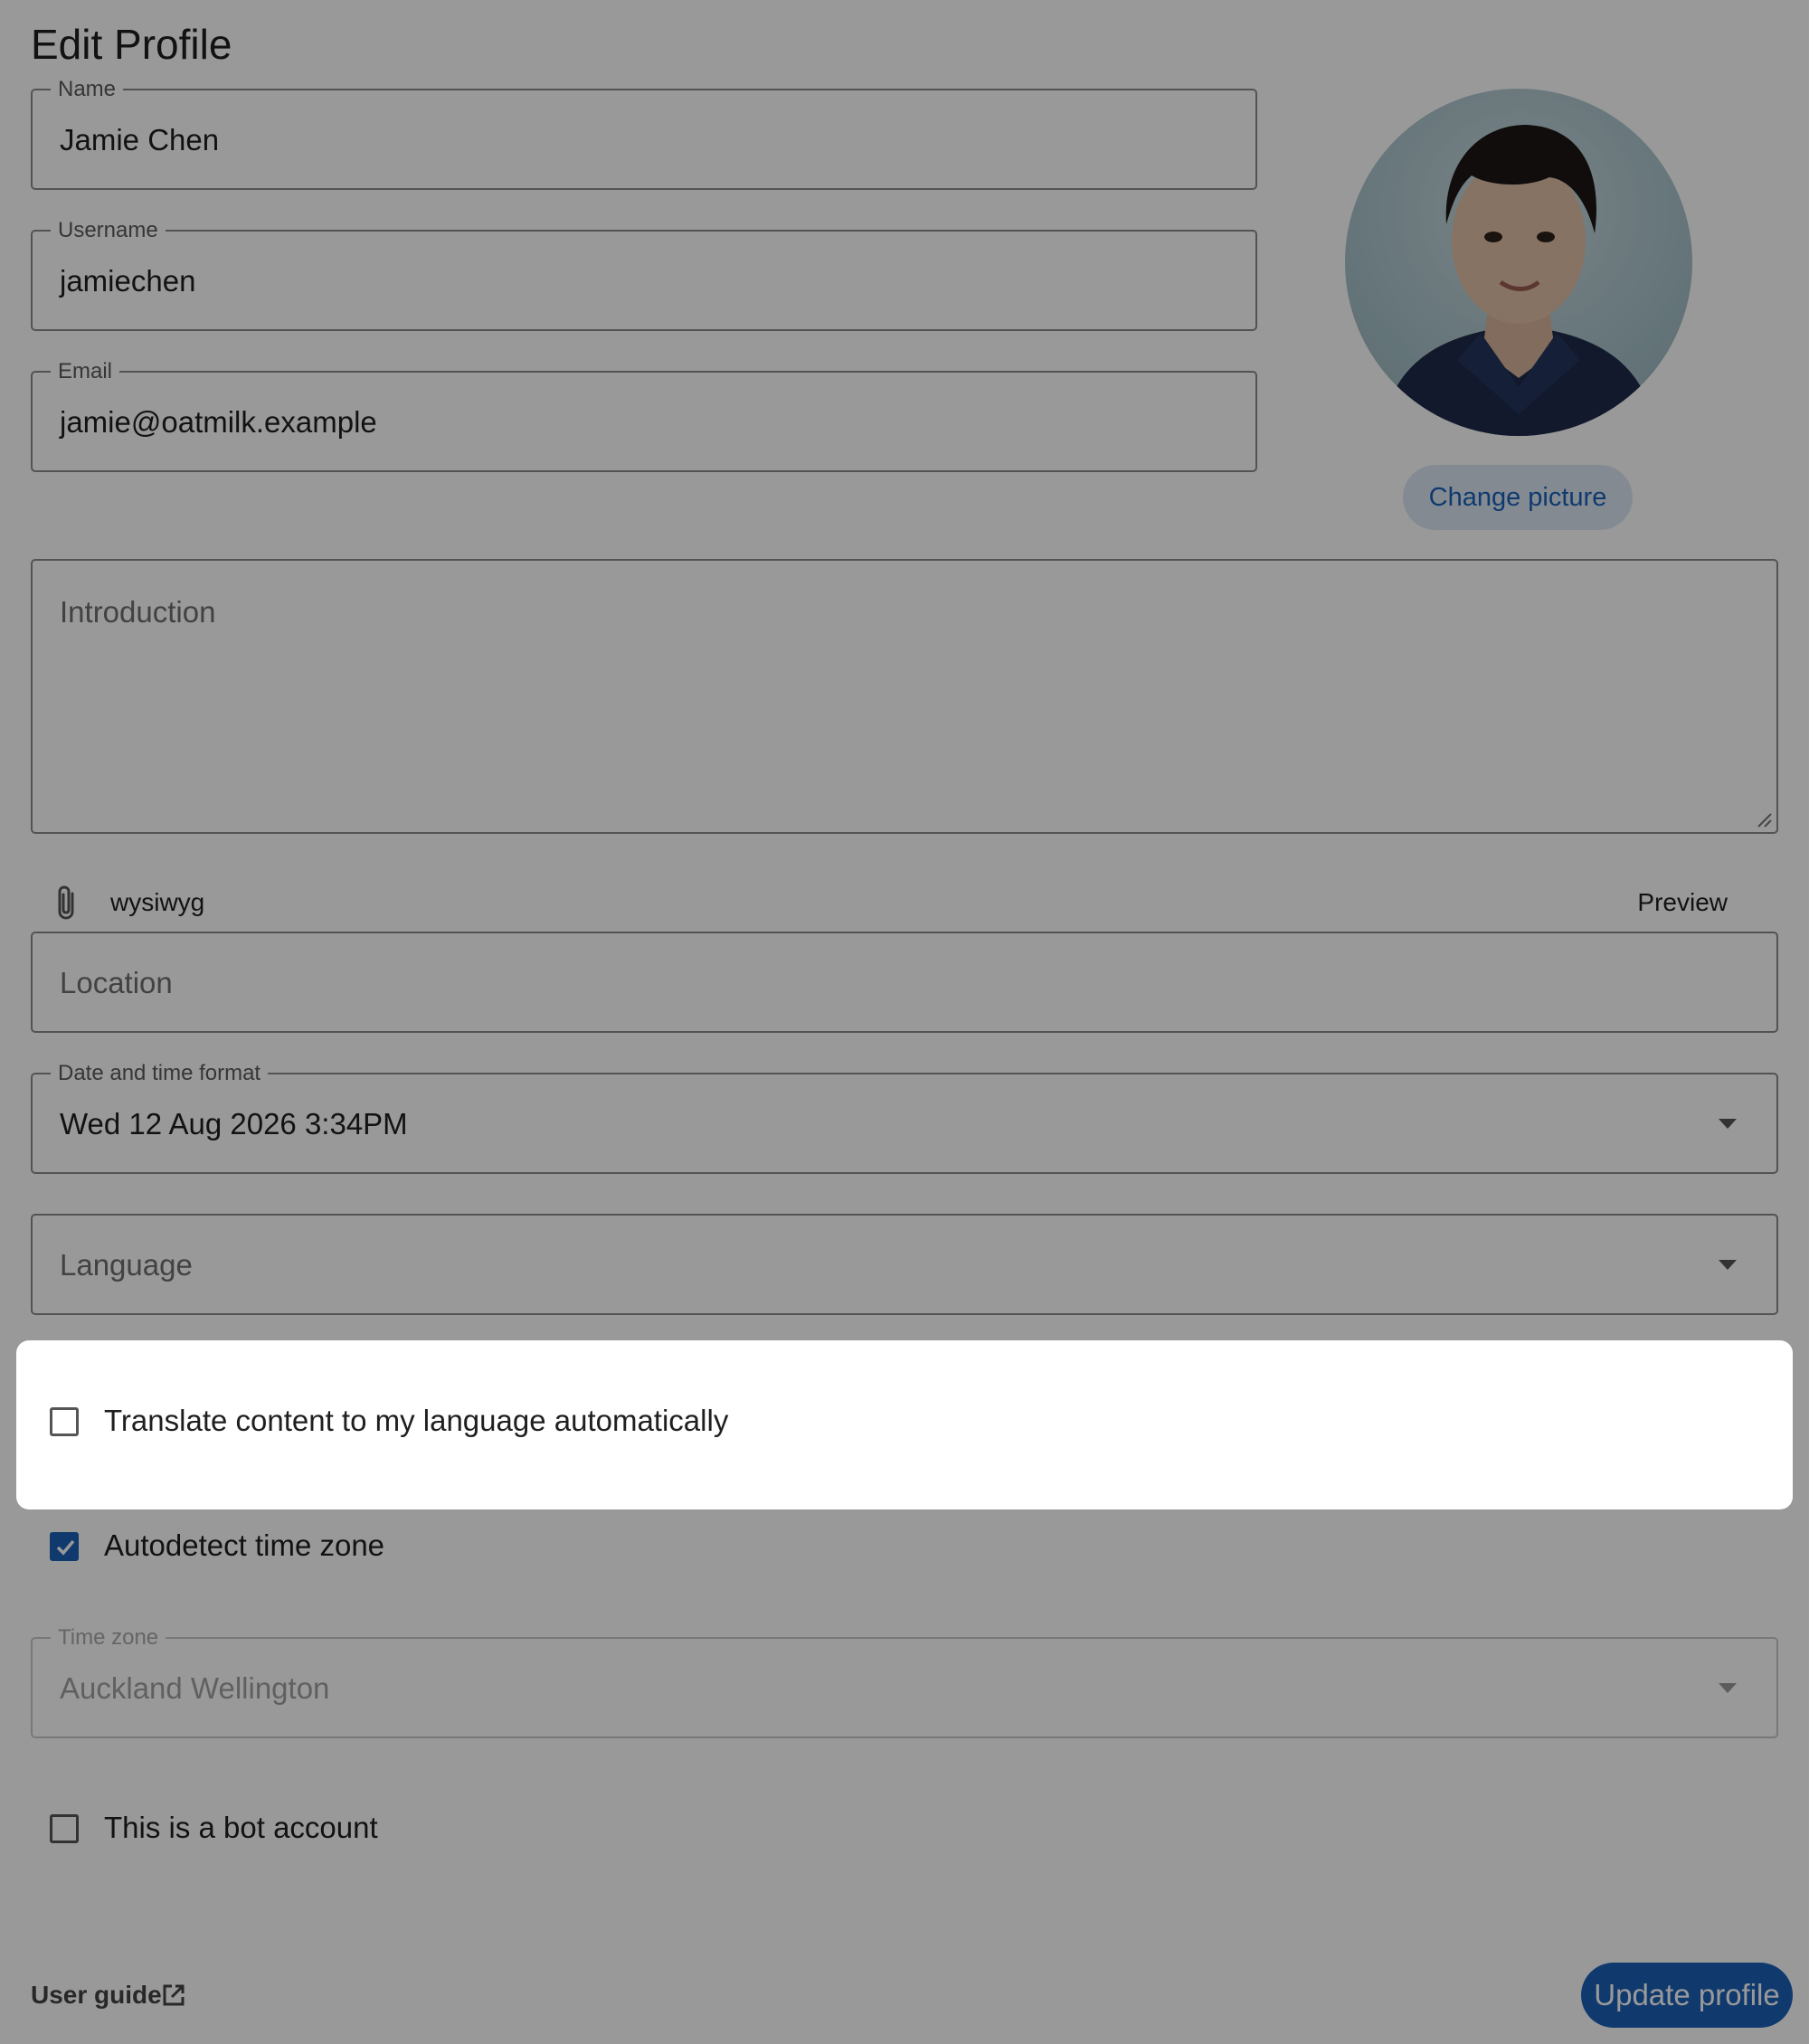 The height and width of the screenshot is (2044, 1809). Describe the element at coordinates (218, 422) in the screenshot. I see `email-value: jamie@oatmilk.example` at that location.